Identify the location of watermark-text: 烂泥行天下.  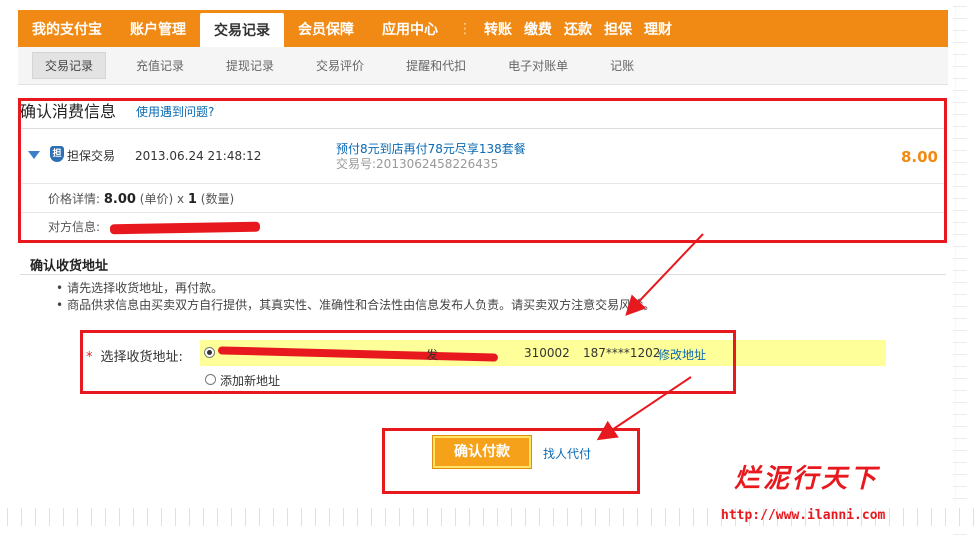
(807, 479).